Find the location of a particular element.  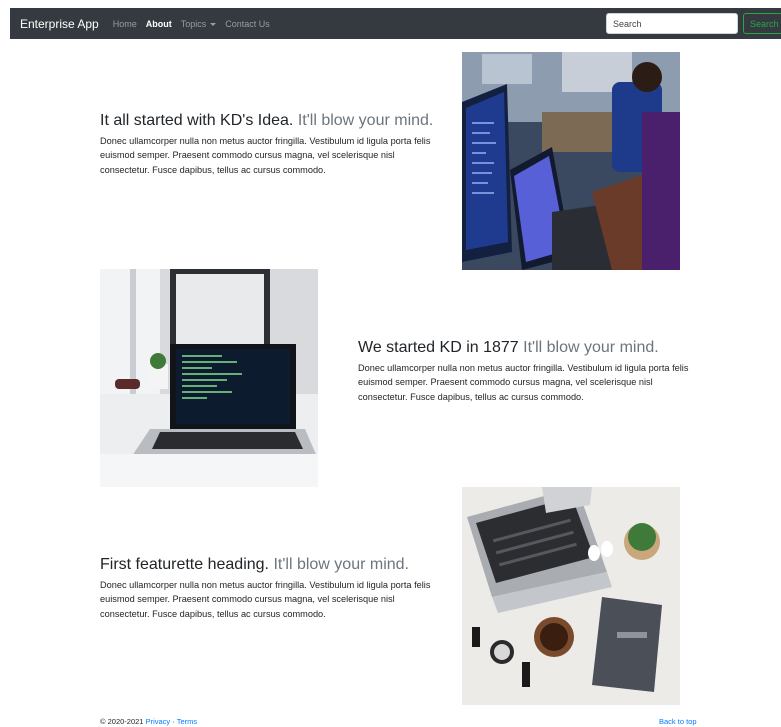

footer-copyright: © 2020-2021 Privacy · Terms is located at coordinates (148, 721).